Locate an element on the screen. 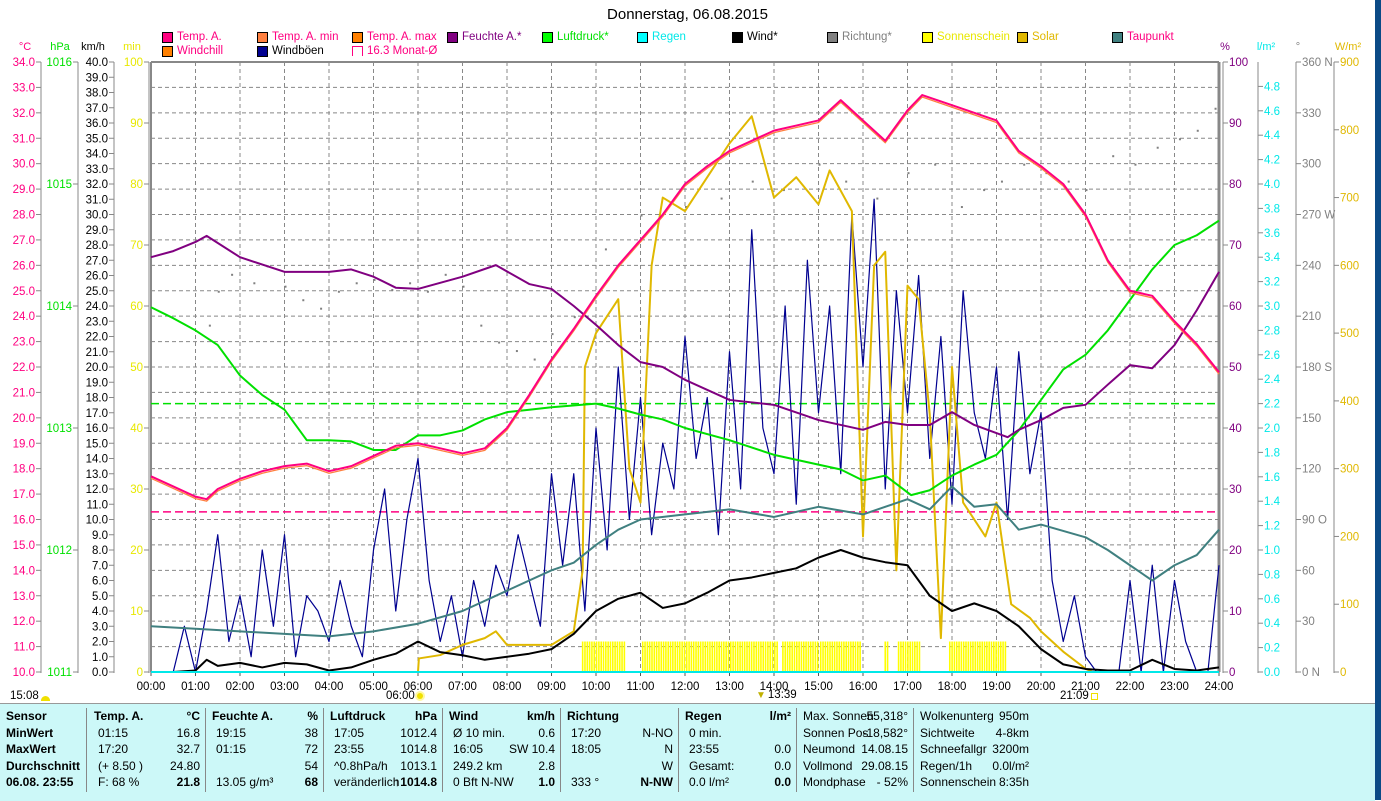  wind-tick-label: 1.0 is located at coordinates (100, 658).